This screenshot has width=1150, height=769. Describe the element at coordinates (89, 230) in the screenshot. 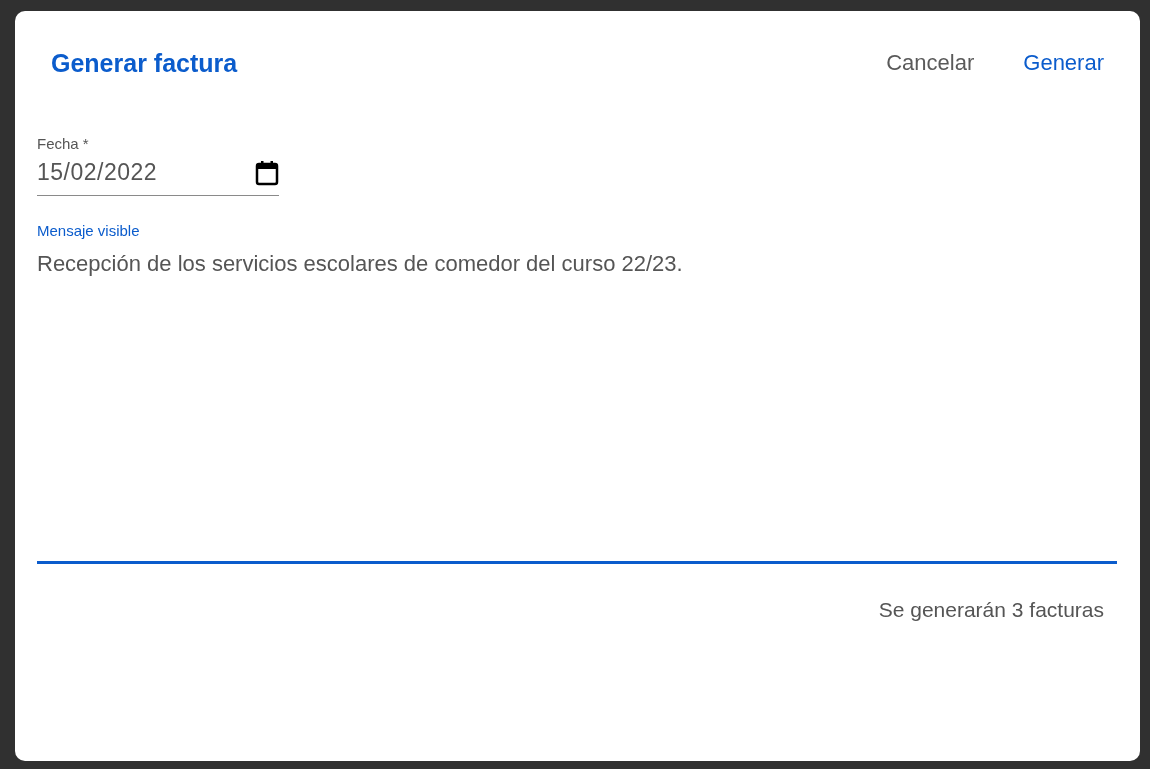

I see `field-label: Mensaje visible` at that location.